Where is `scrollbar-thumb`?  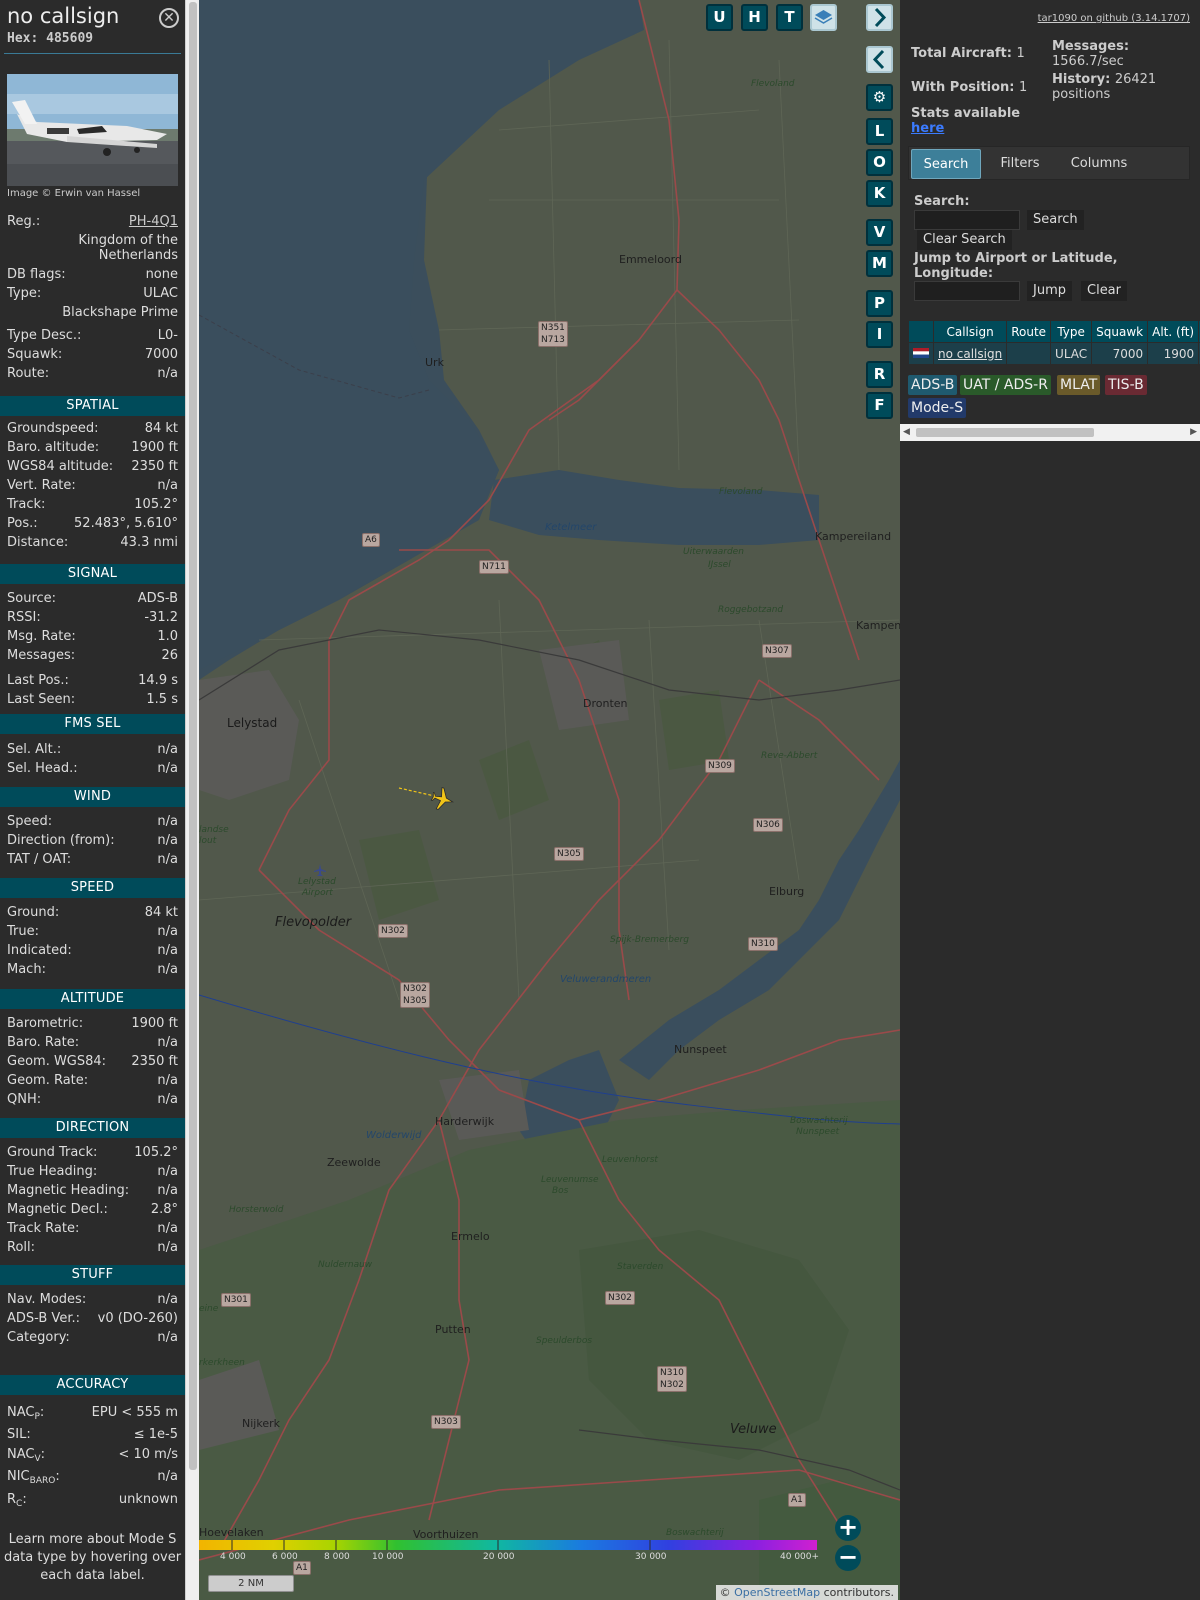
scrollbar-thumb is located at coordinates (193, 736).